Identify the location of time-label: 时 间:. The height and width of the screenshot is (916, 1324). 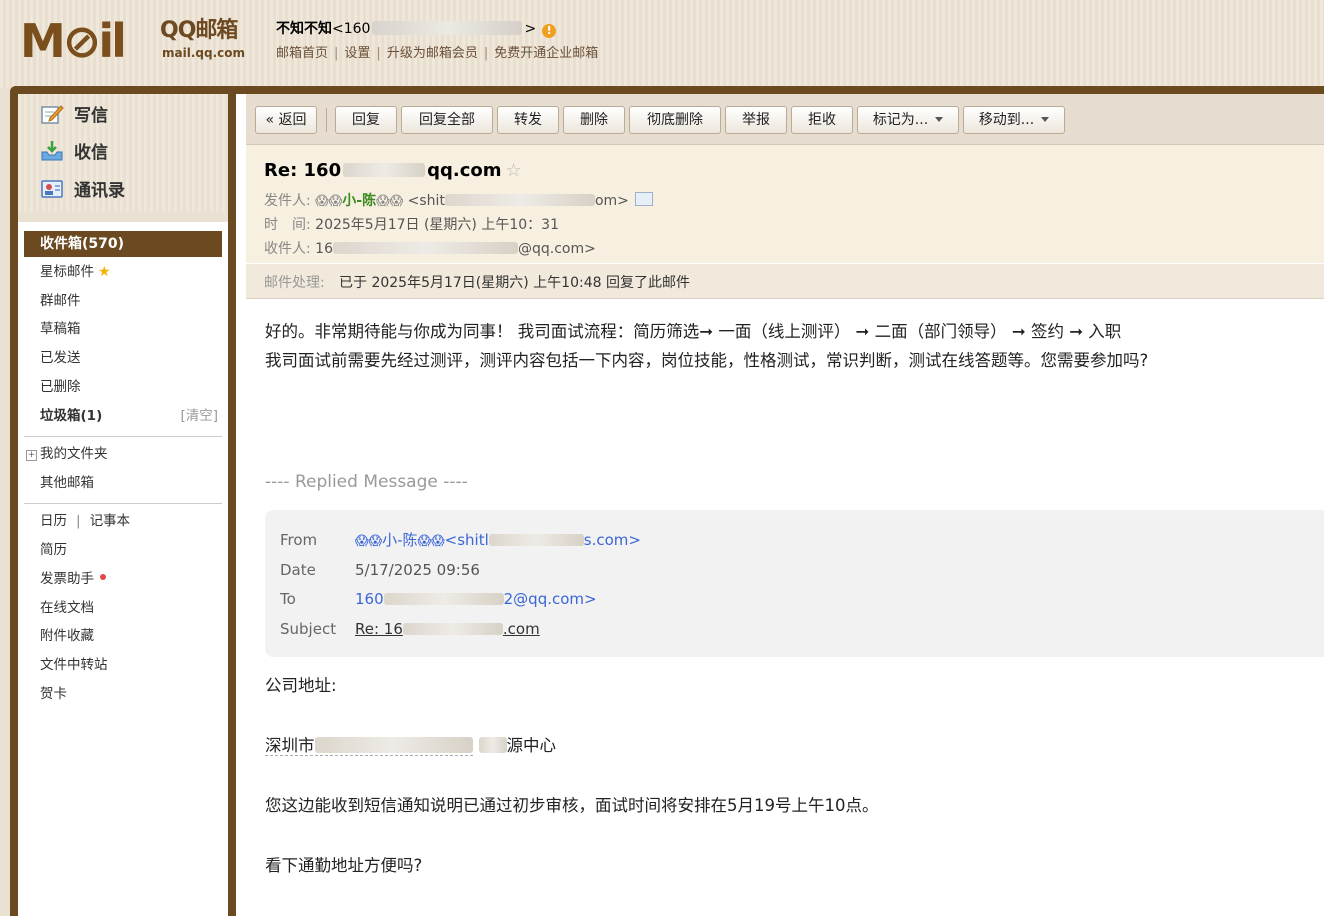
(287, 225).